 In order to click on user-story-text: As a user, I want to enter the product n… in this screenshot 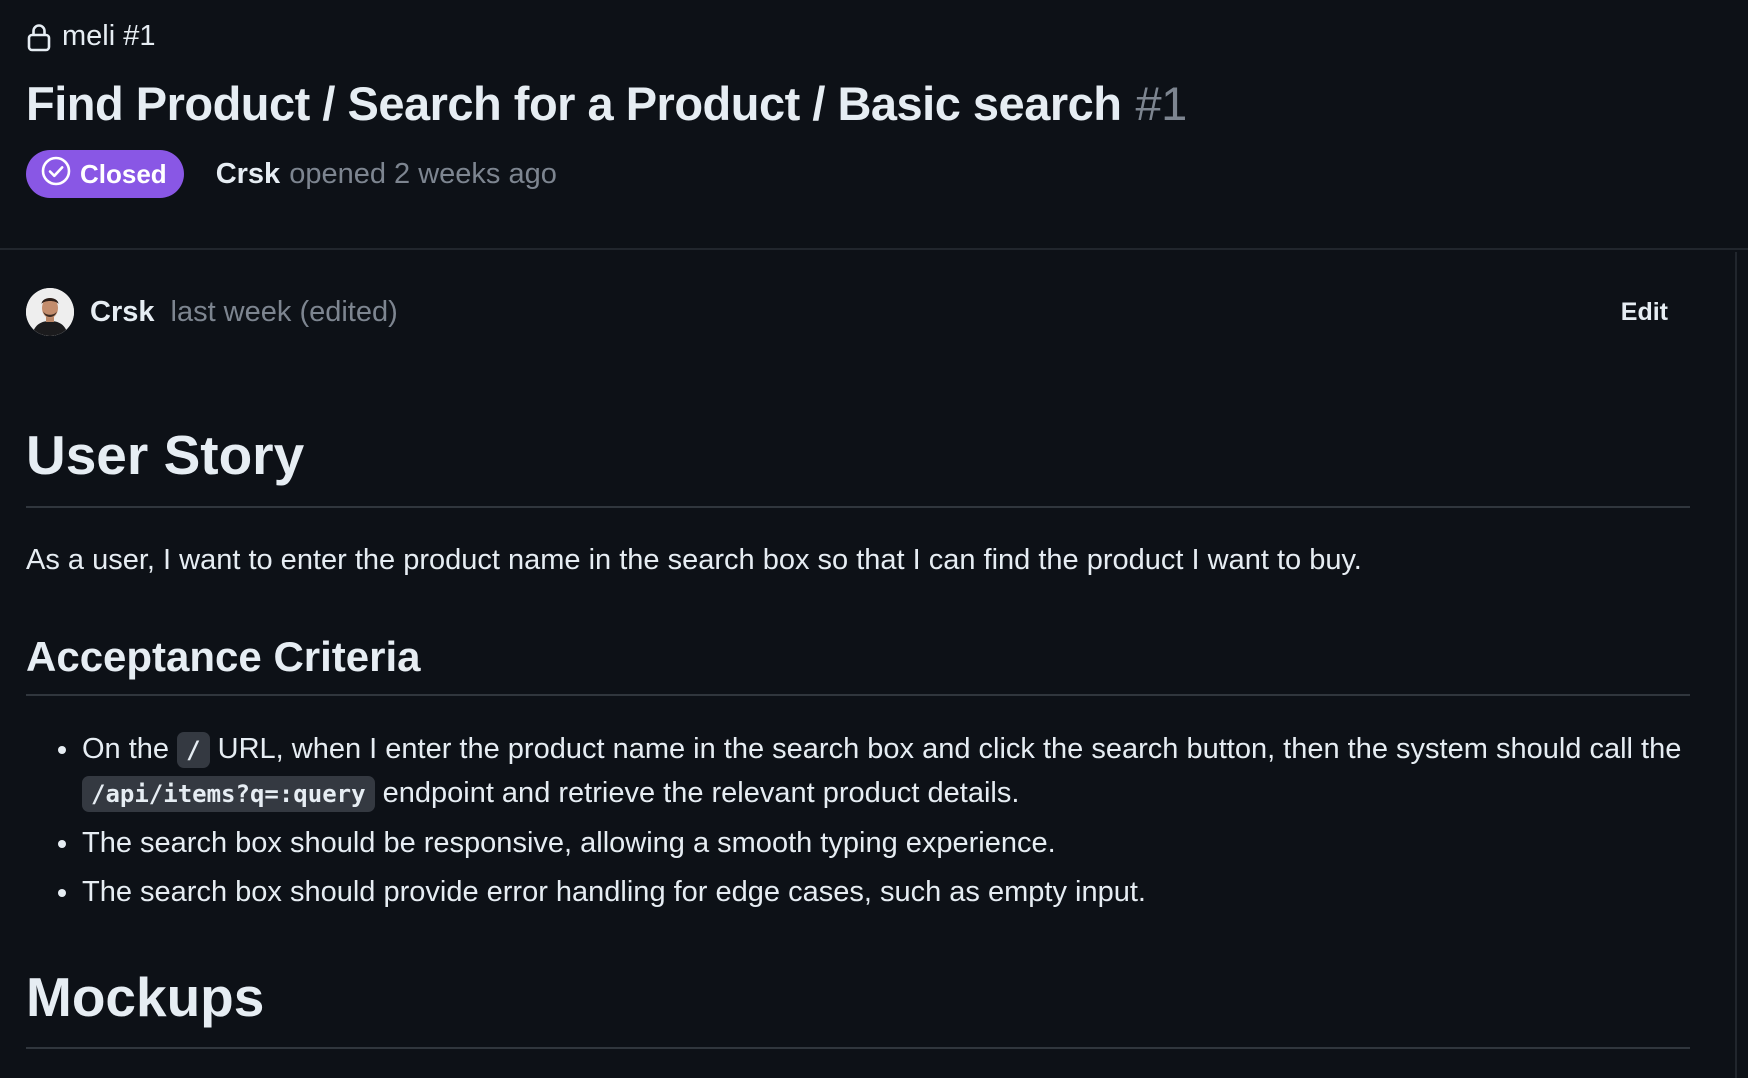, I will do `click(694, 560)`.